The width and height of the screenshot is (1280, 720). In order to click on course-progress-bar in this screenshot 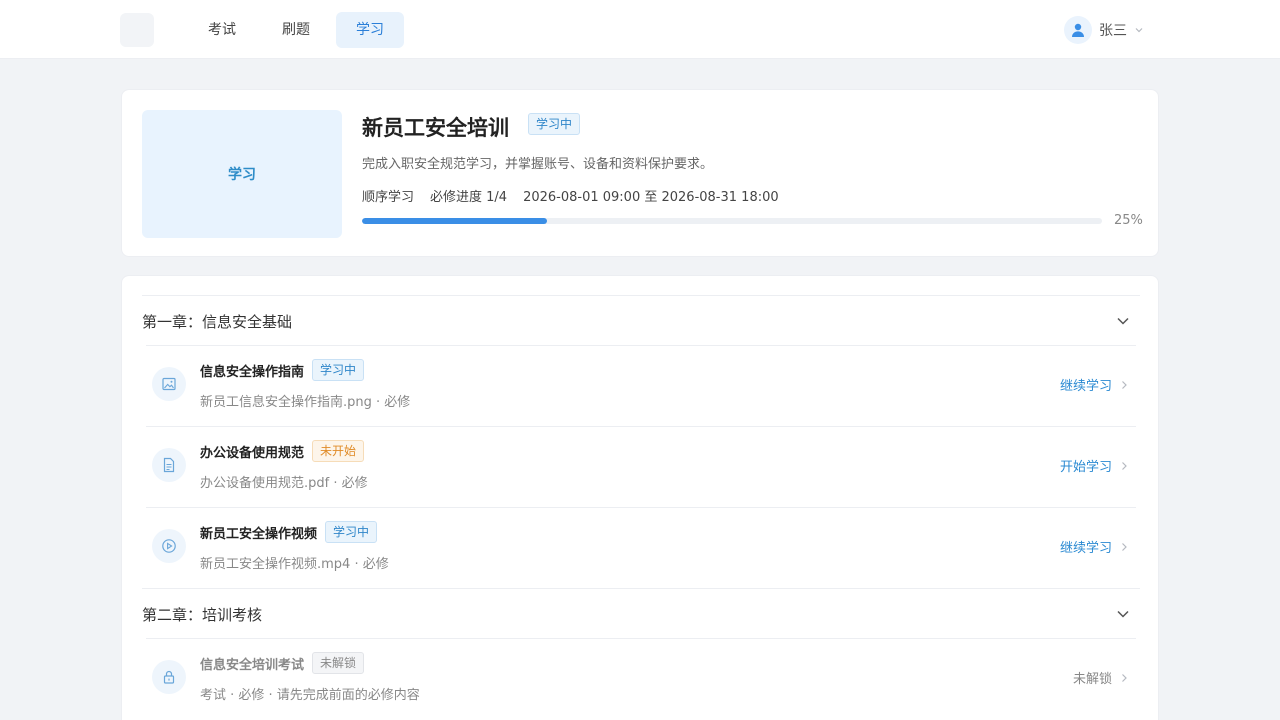, I will do `click(732, 221)`.